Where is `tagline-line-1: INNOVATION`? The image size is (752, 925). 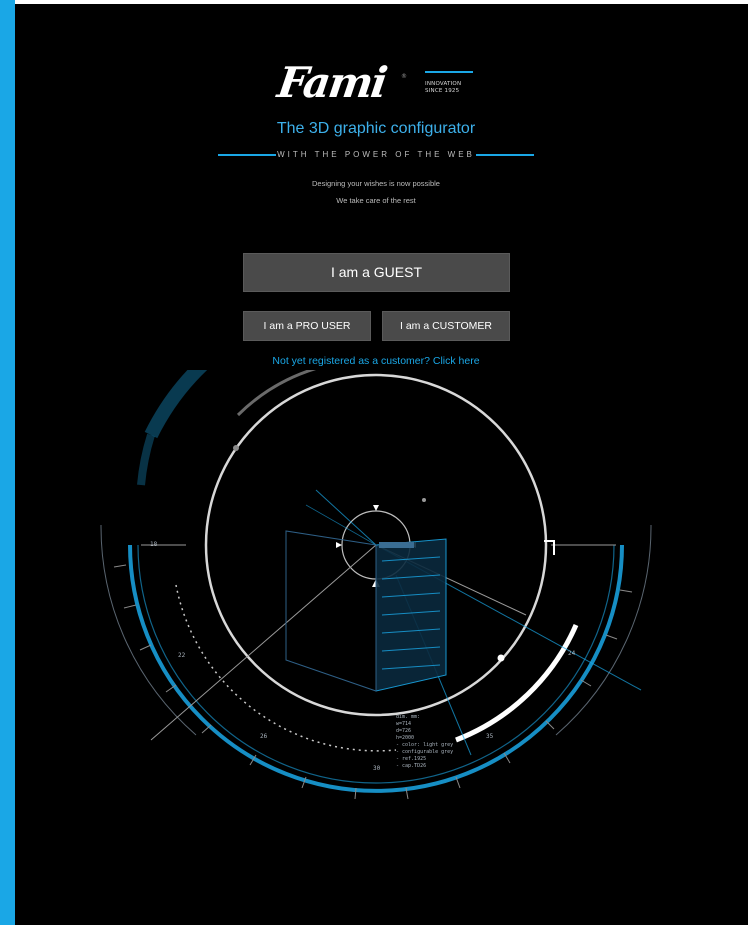 tagline-line-1: INNOVATION is located at coordinates (443, 84).